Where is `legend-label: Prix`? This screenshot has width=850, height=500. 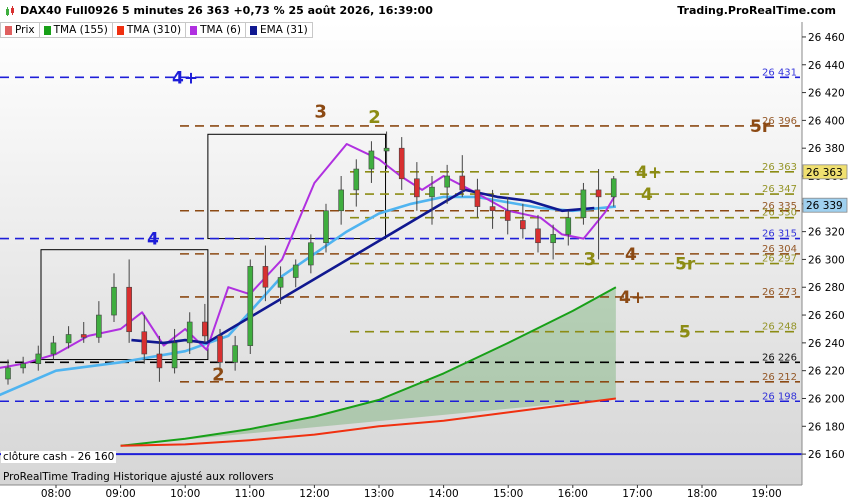
legend-label: Prix is located at coordinates (25, 30).